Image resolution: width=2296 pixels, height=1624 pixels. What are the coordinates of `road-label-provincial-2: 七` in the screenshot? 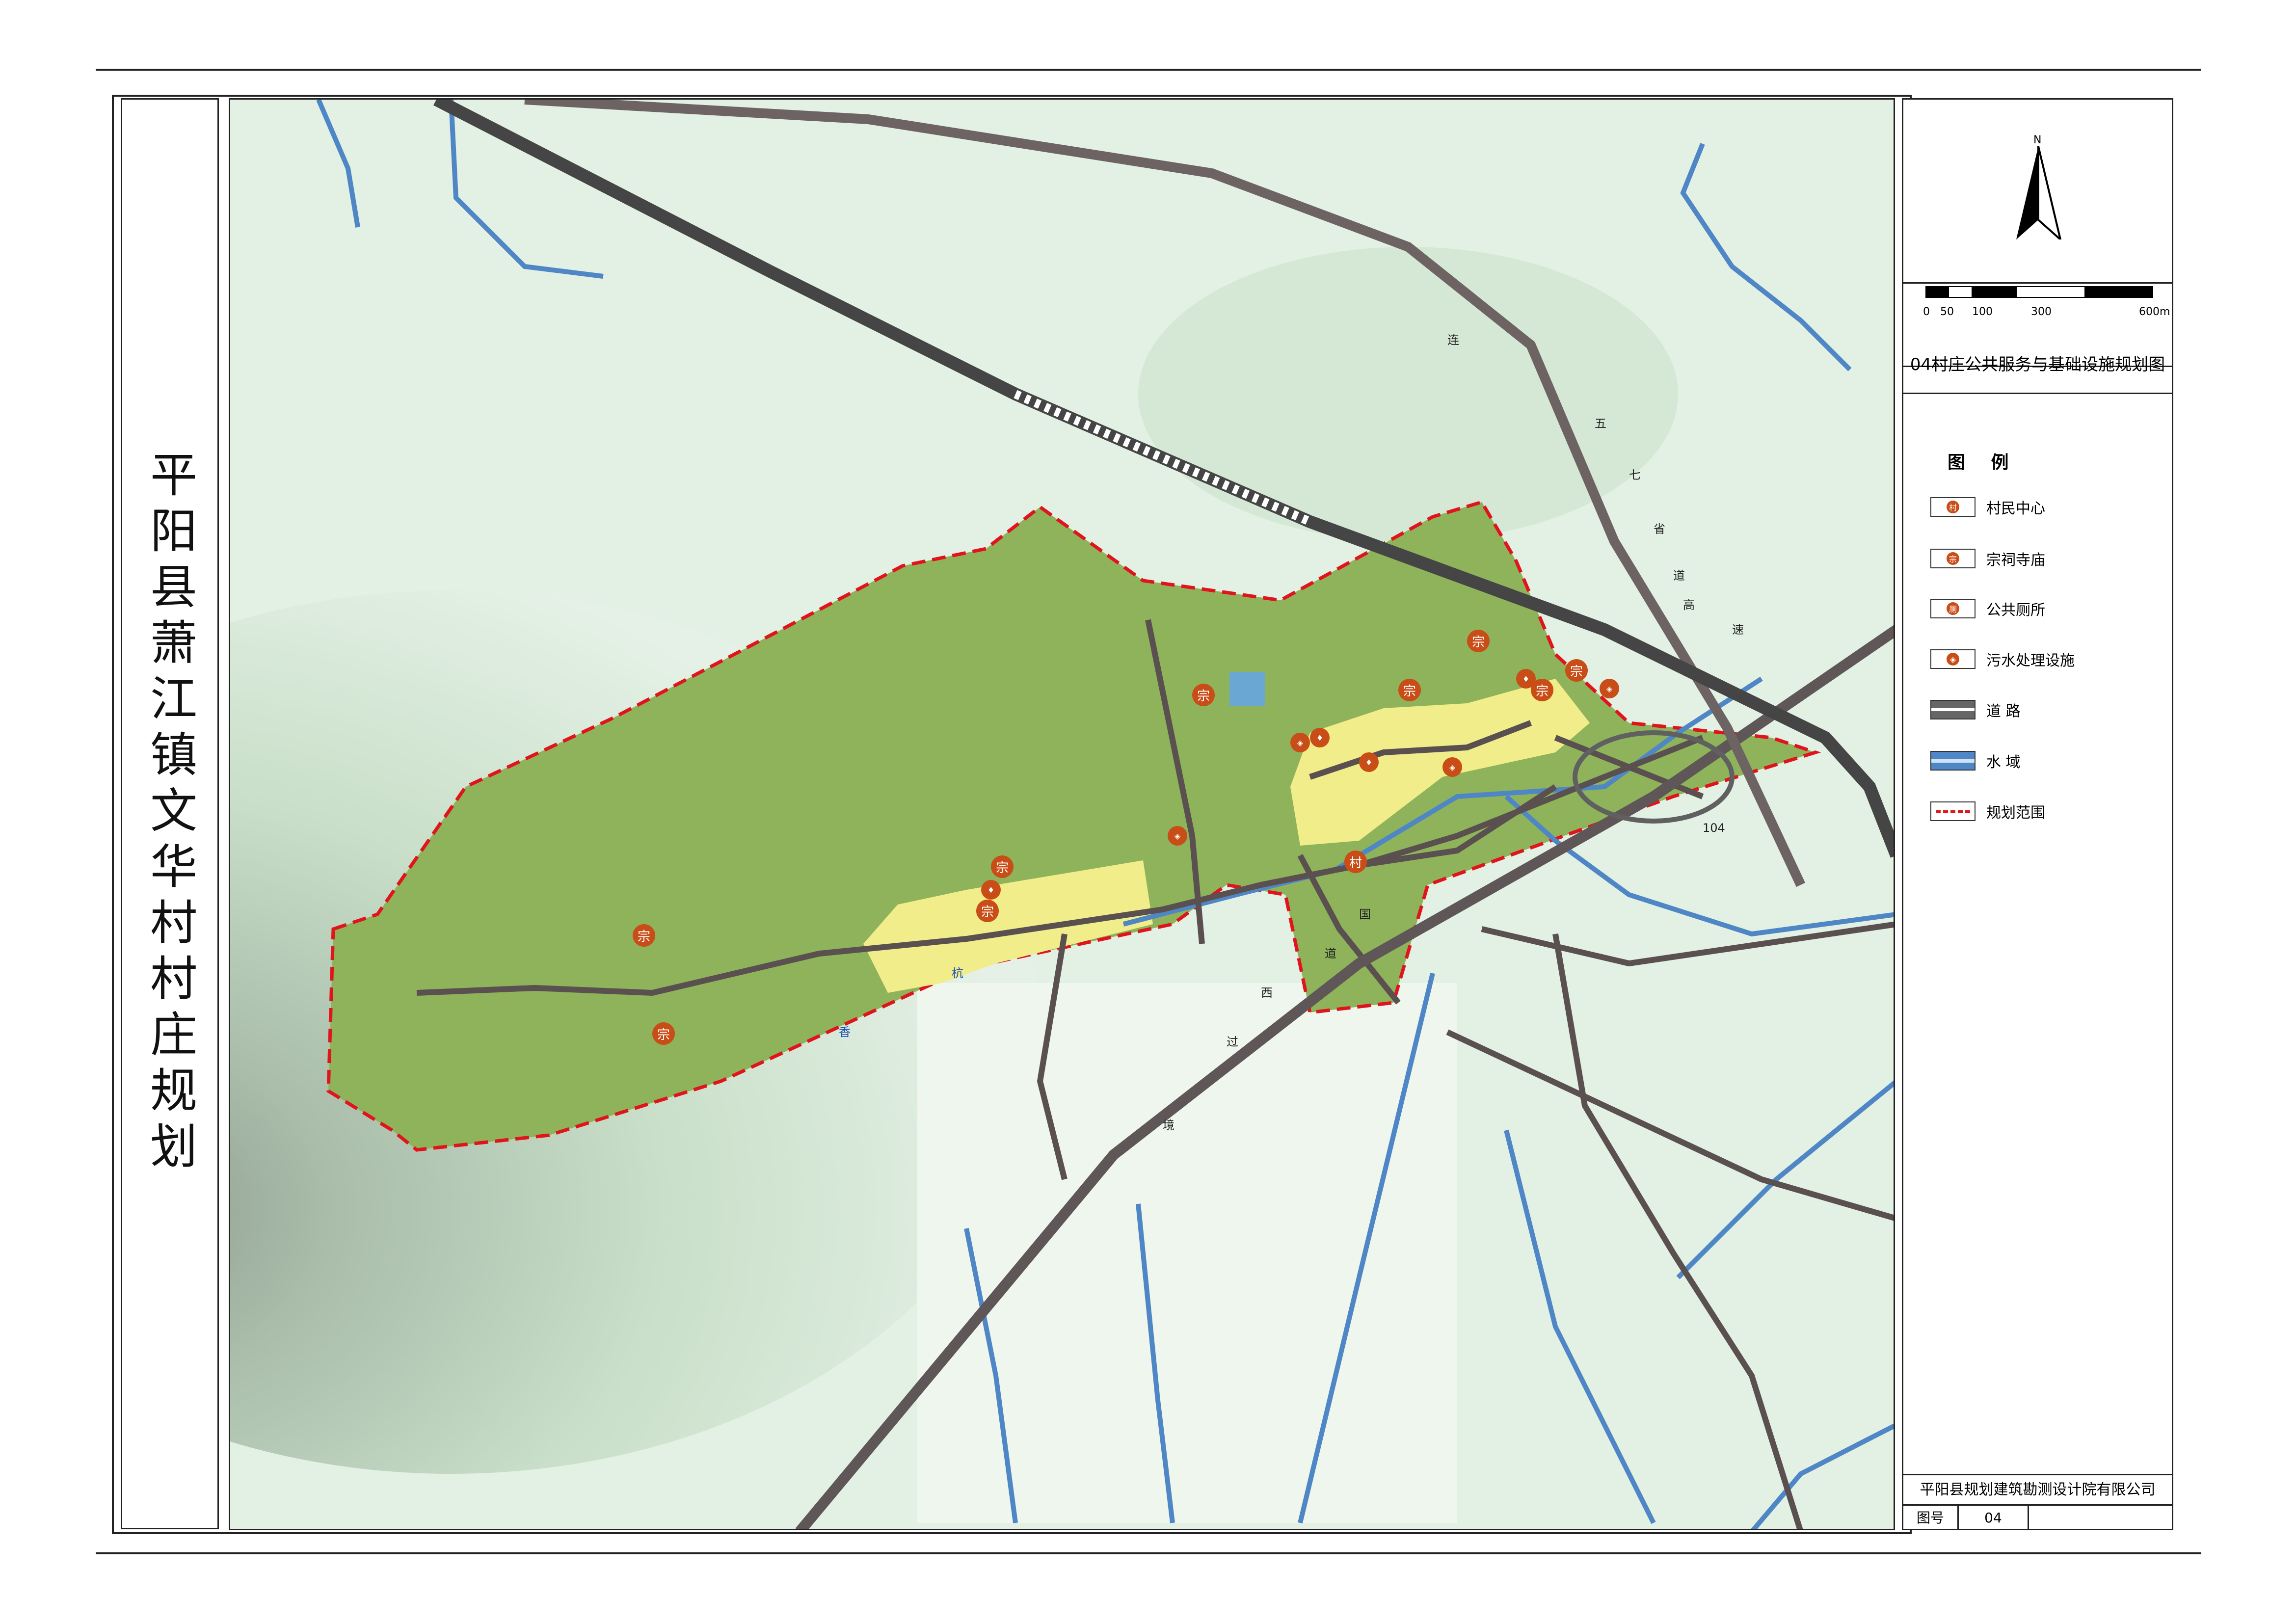 It's located at (1635, 474).